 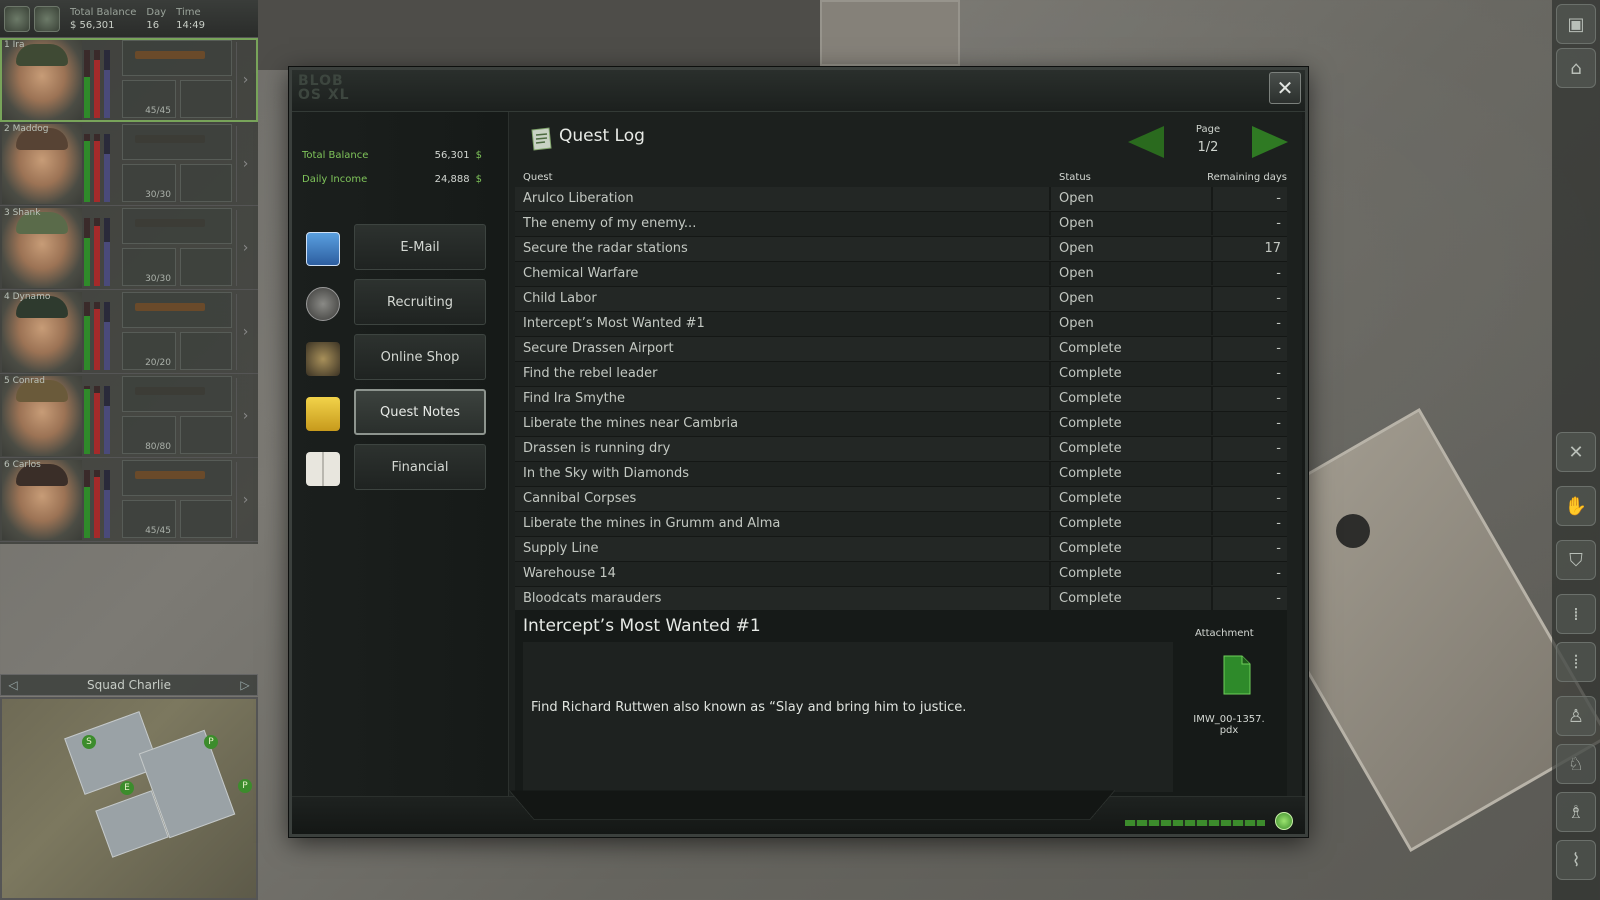 I want to click on tactical-icon: ▣, so click(x=1576, y=24).